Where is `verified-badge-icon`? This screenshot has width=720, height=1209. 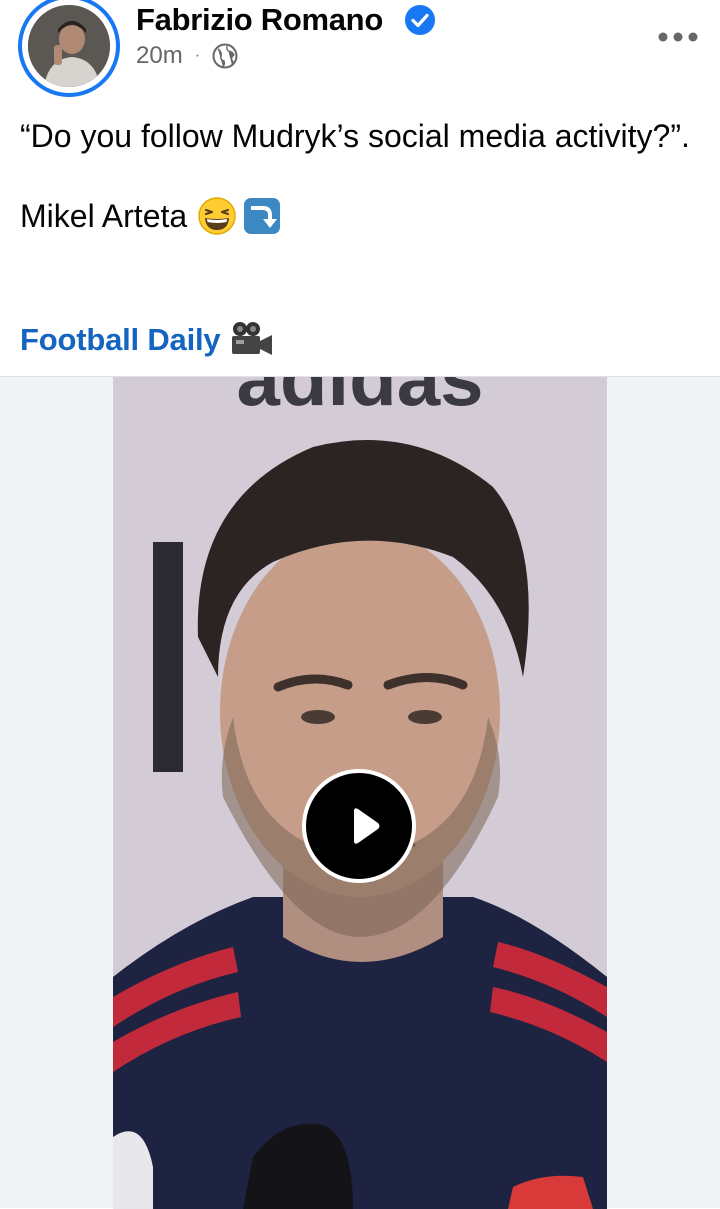
verified-badge-icon is located at coordinates (420, 20).